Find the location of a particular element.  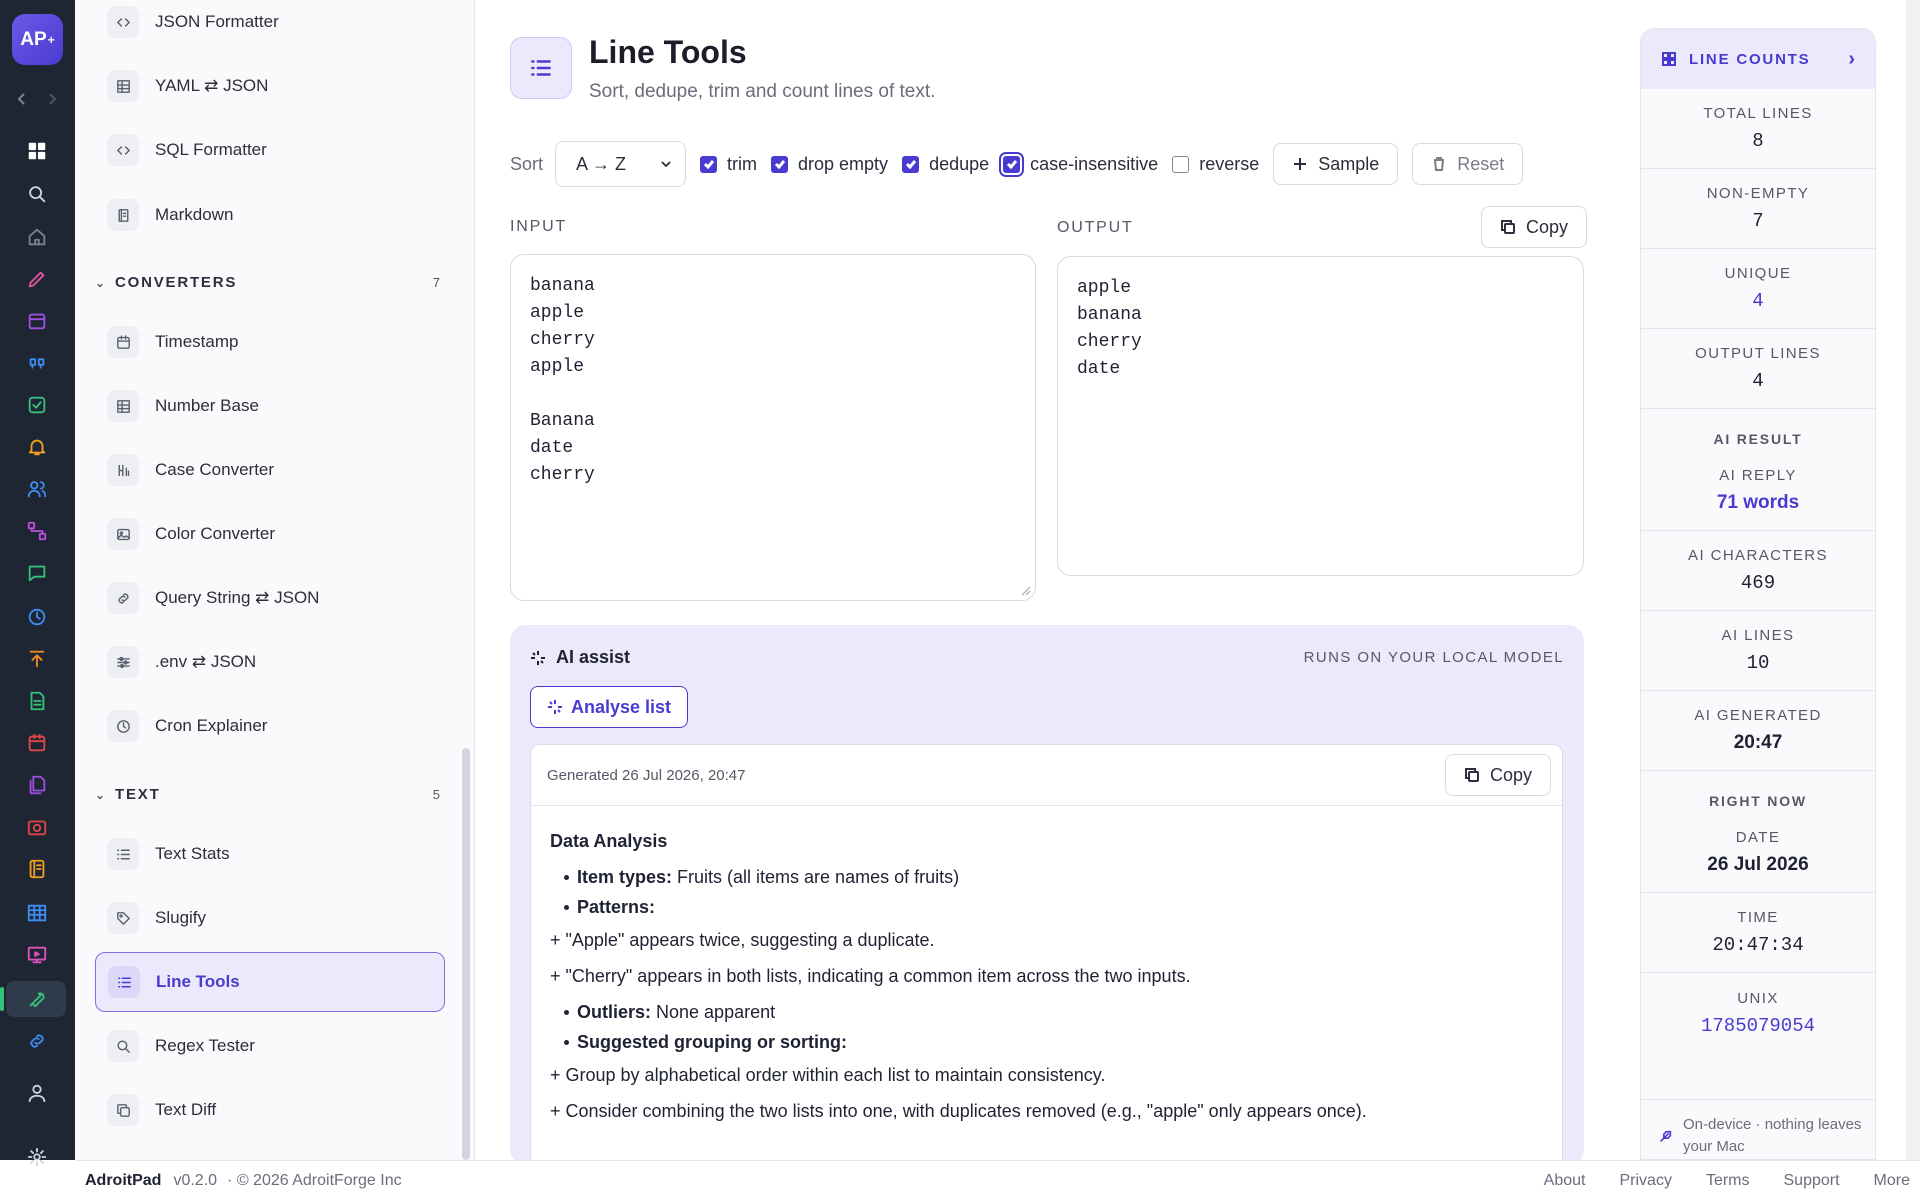

footer-link-privacy: Privacy is located at coordinates (1645, 1181).